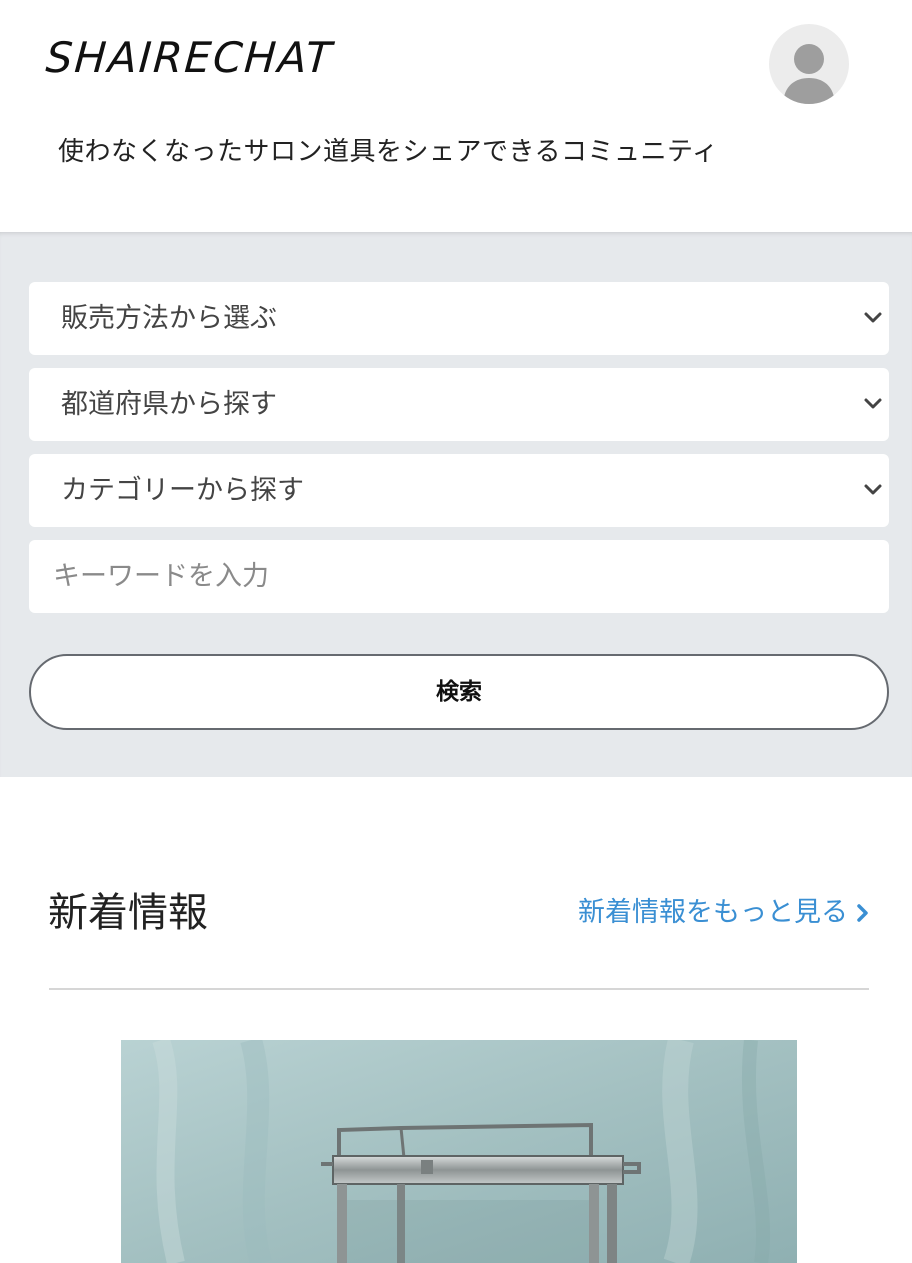 The width and height of the screenshot is (912, 1263). What do you see at coordinates (862, 913) in the screenshot?
I see `chevron-right-icon` at bounding box center [862, 913].